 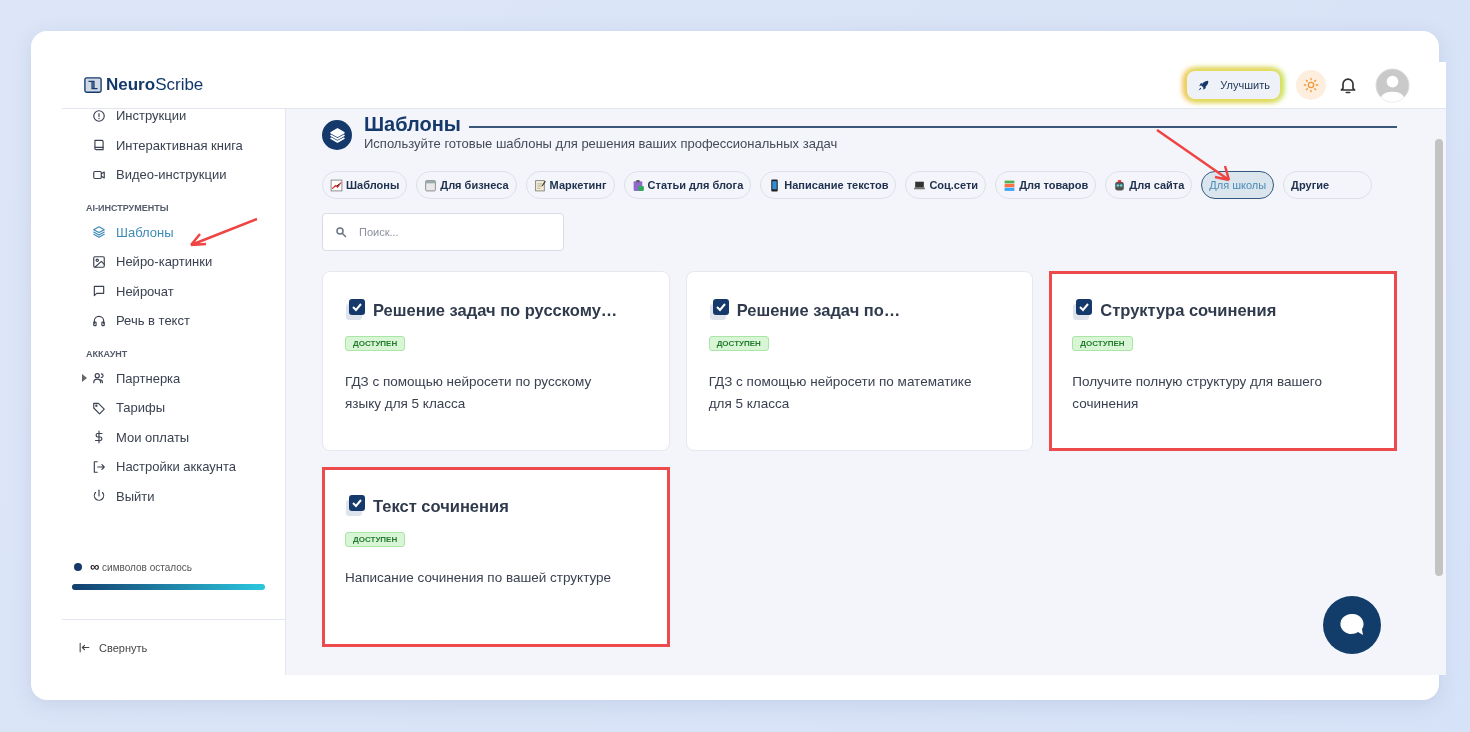 What do you see at coordinates (1188, 310) in the screenshot?
I see `card-title: Структура сочинения` at bounding box center [1188, 310].